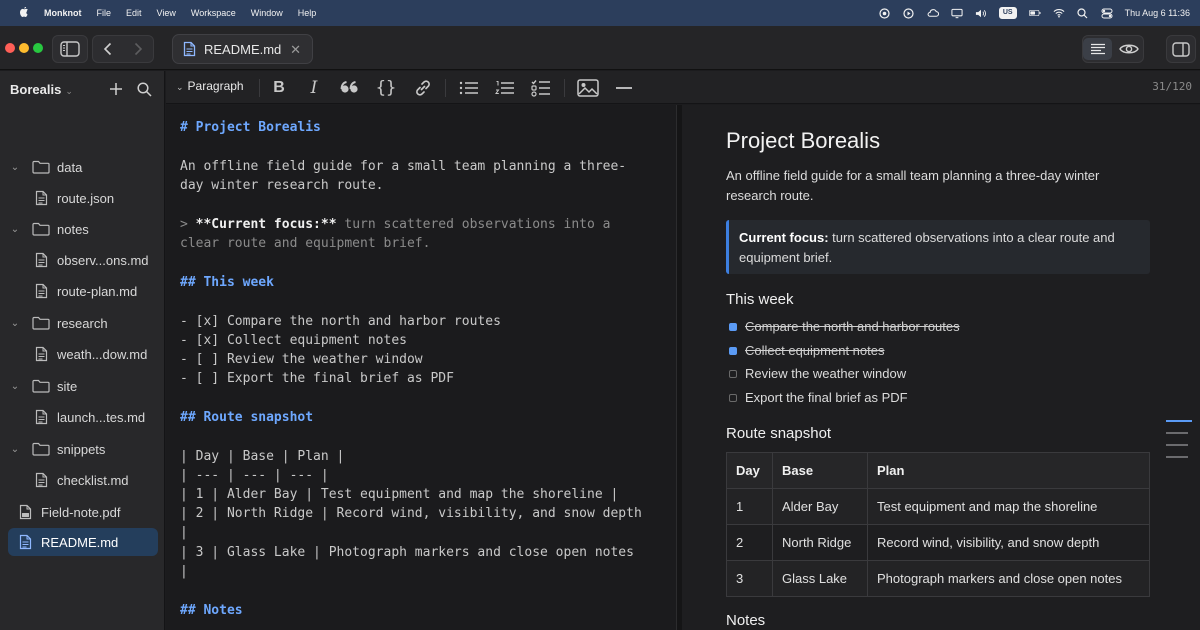  What do you see at coordinates (803, 140) in the screenshot?
I see `preview-title: Project Borealis` at bounding box center [803, 140].